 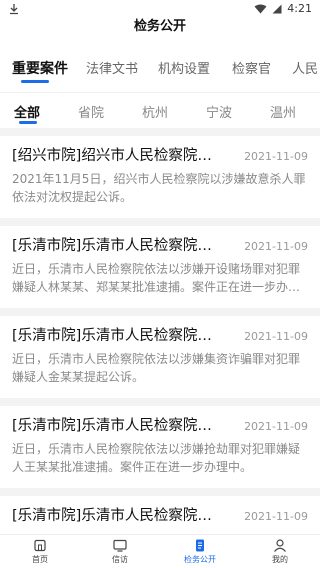 I want to click on item-summary: 2021年11月5日，绍兴市人民检察院以涉嫌故意杀人罪依法对沈权提起公诉。, so click(x=159, y=188).